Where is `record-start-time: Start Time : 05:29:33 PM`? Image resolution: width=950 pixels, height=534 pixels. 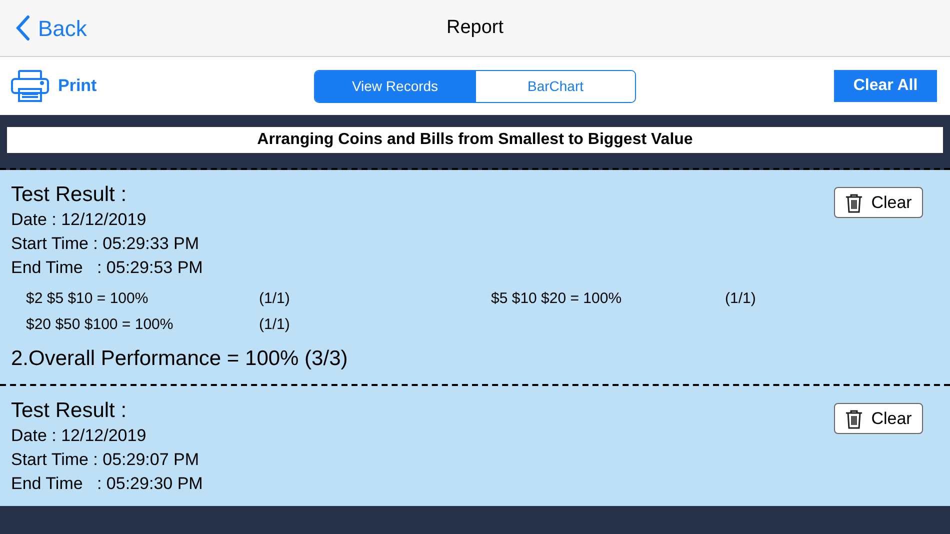
record-start-time: Start Time : 05:29:33 PM is located at coordinates (105, 244).